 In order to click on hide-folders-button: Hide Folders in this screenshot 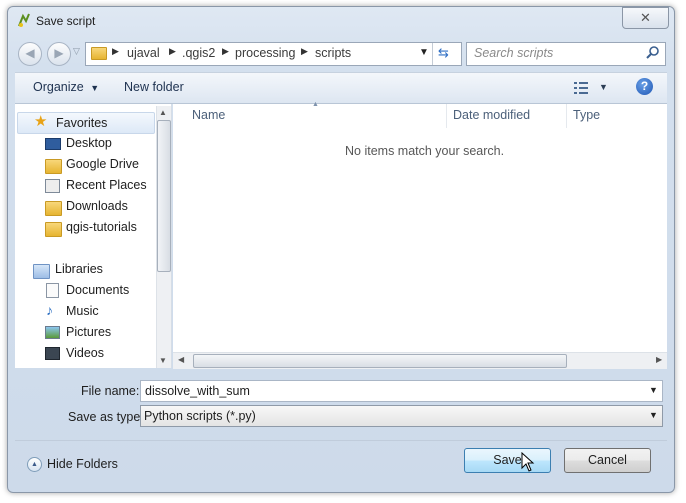, I will do `click(82, 464)`.